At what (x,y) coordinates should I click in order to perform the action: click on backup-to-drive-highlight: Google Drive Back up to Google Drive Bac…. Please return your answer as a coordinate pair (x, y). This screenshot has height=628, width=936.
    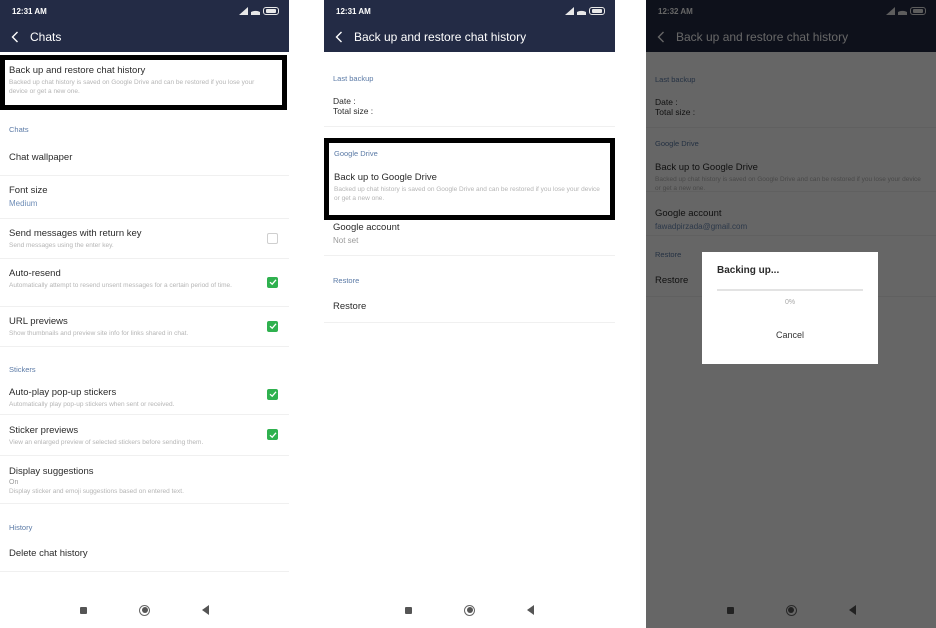
    Looking at the image, I should click on (469, 179).